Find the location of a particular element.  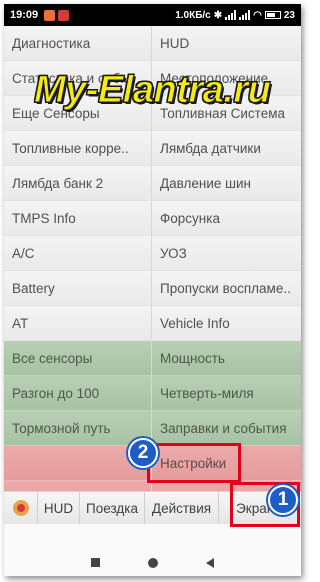

record-icon is located at coordinates (20, 508).